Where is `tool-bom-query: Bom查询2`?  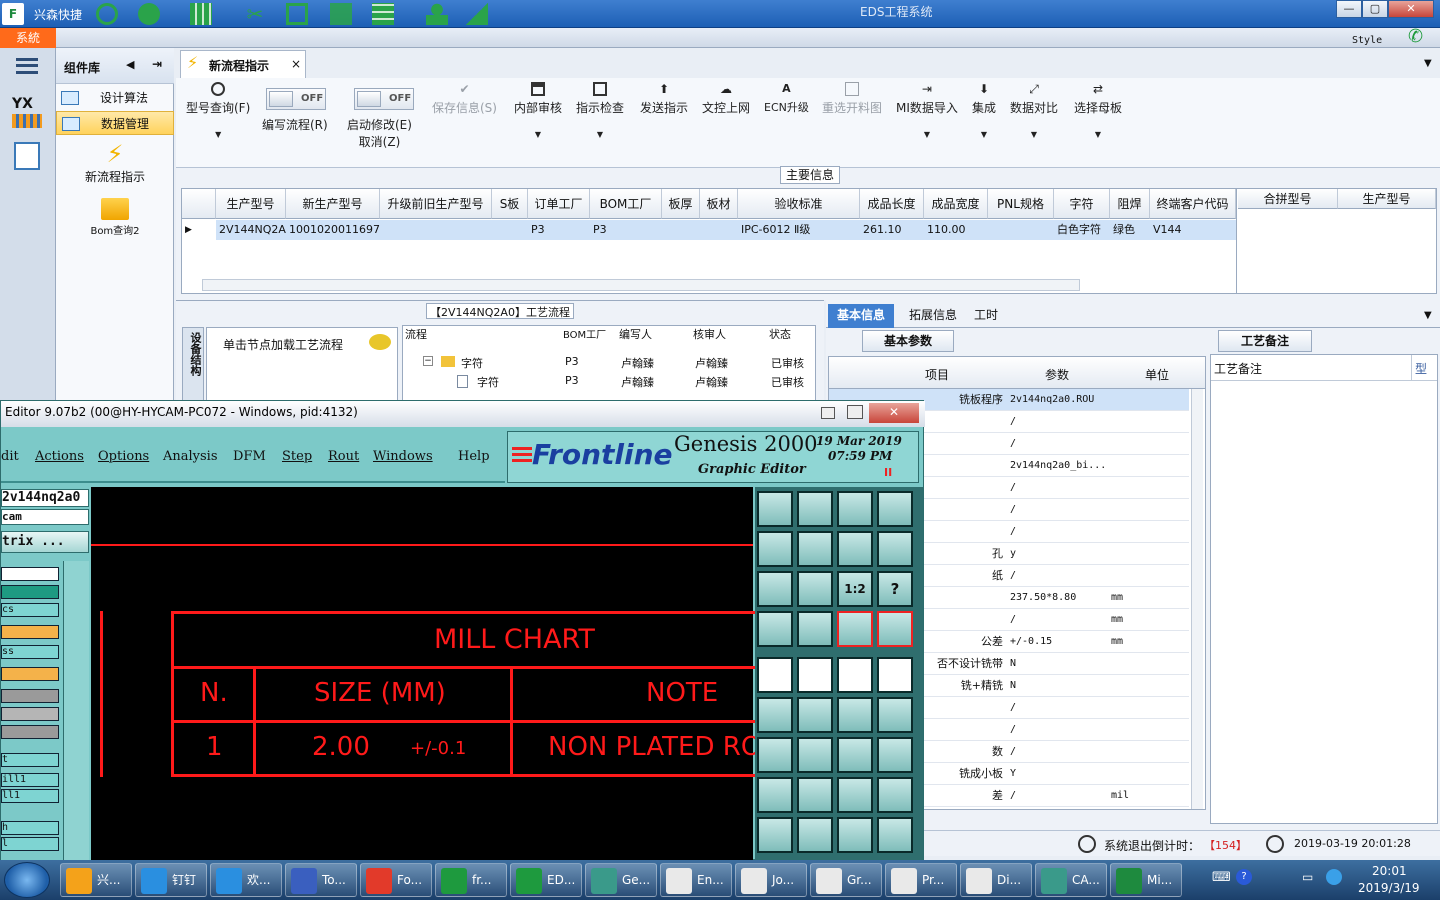
tool-bom-query: Bom查询2 is located at coordinates (115, 219).